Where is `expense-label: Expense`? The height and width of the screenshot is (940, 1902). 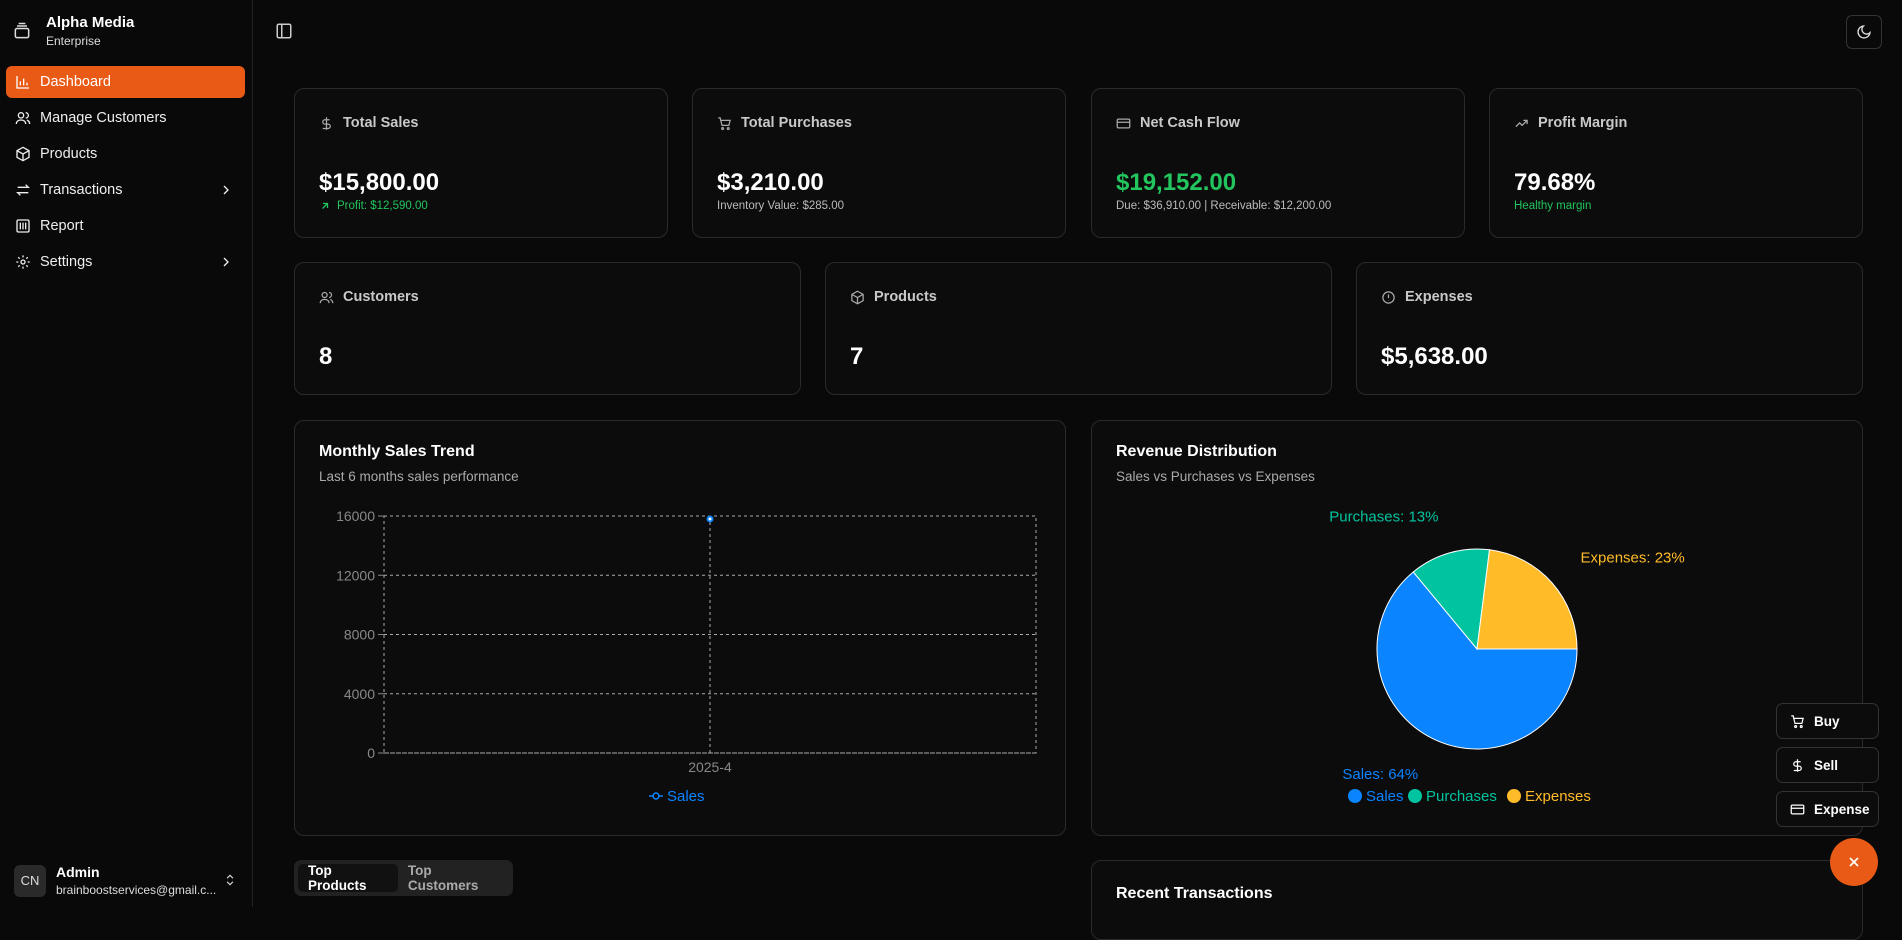
expense-label: Expense is located at coordinates (1842, 809).